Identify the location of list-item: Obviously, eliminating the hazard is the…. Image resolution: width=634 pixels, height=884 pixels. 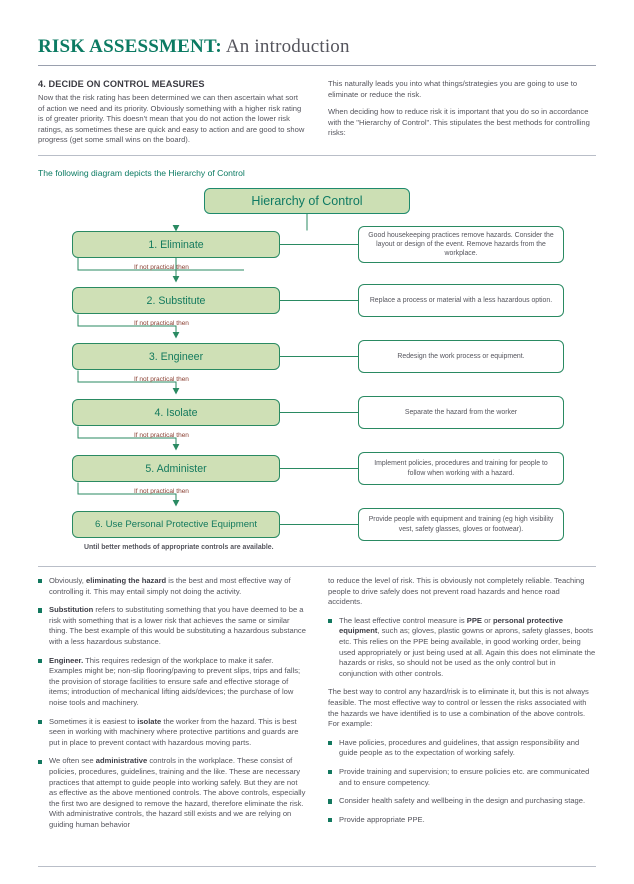
(172, 586).